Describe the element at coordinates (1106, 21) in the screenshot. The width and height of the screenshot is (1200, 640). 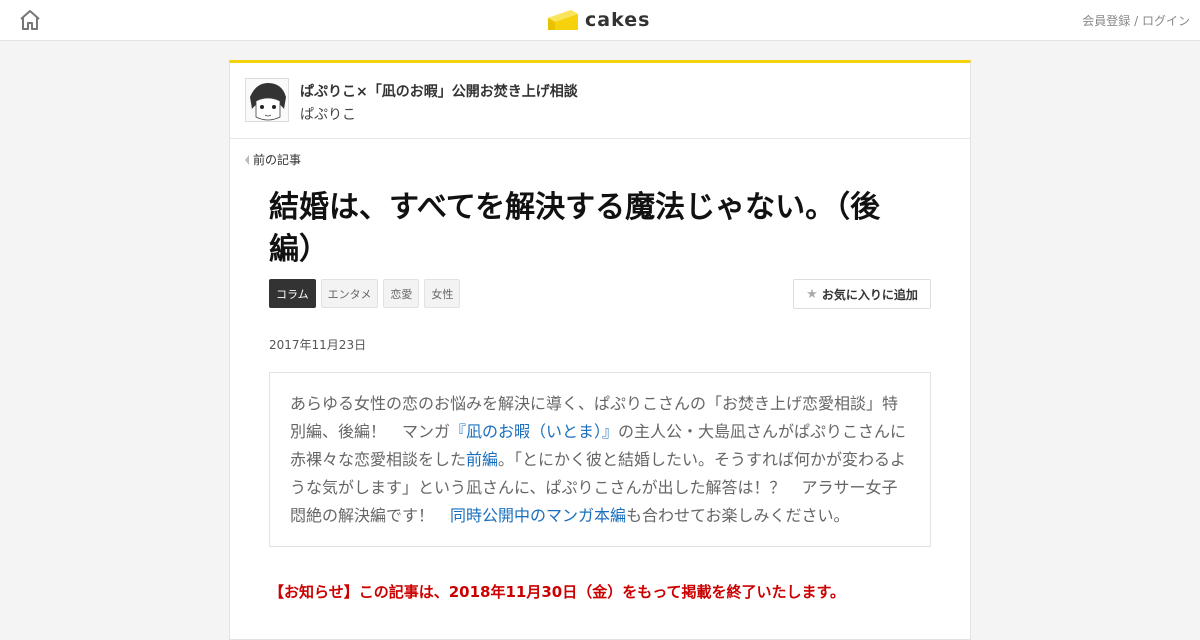
I see `register-link: 会員登録` at that location.